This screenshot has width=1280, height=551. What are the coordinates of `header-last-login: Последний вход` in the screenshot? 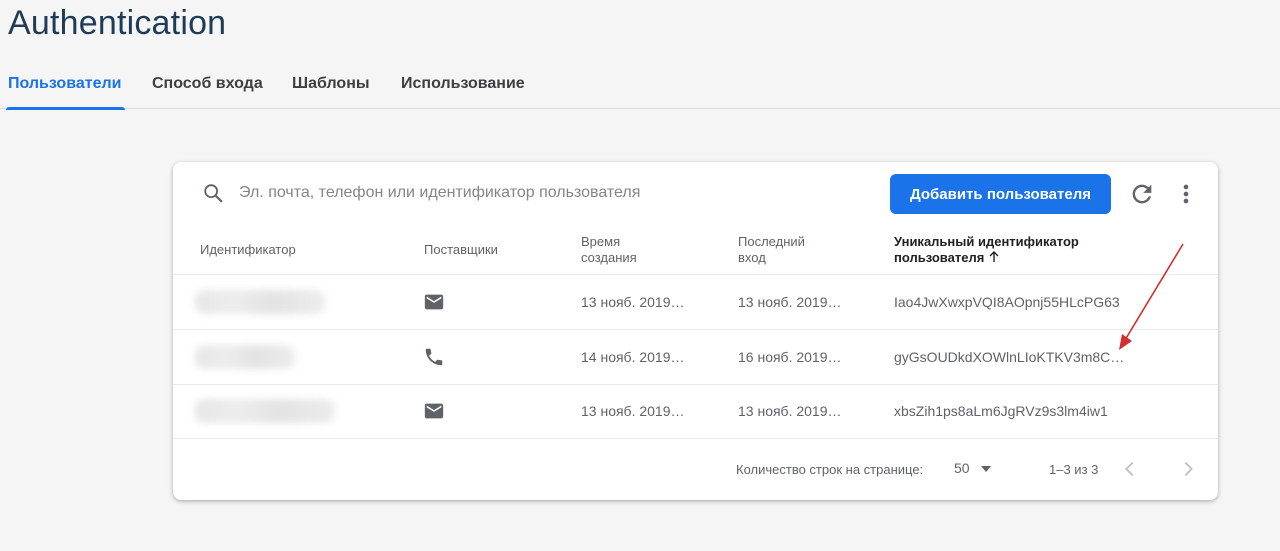 It's located at (771, 250).